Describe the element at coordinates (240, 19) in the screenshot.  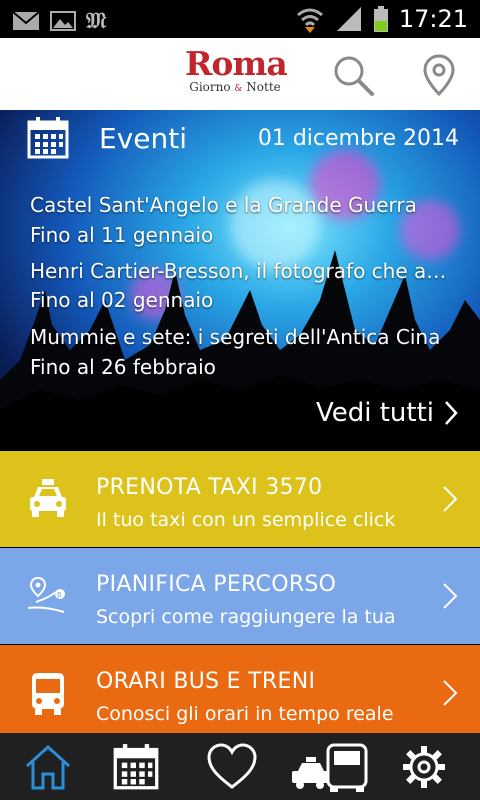
I see `status-bar: 𝔐 17:21` at that location.